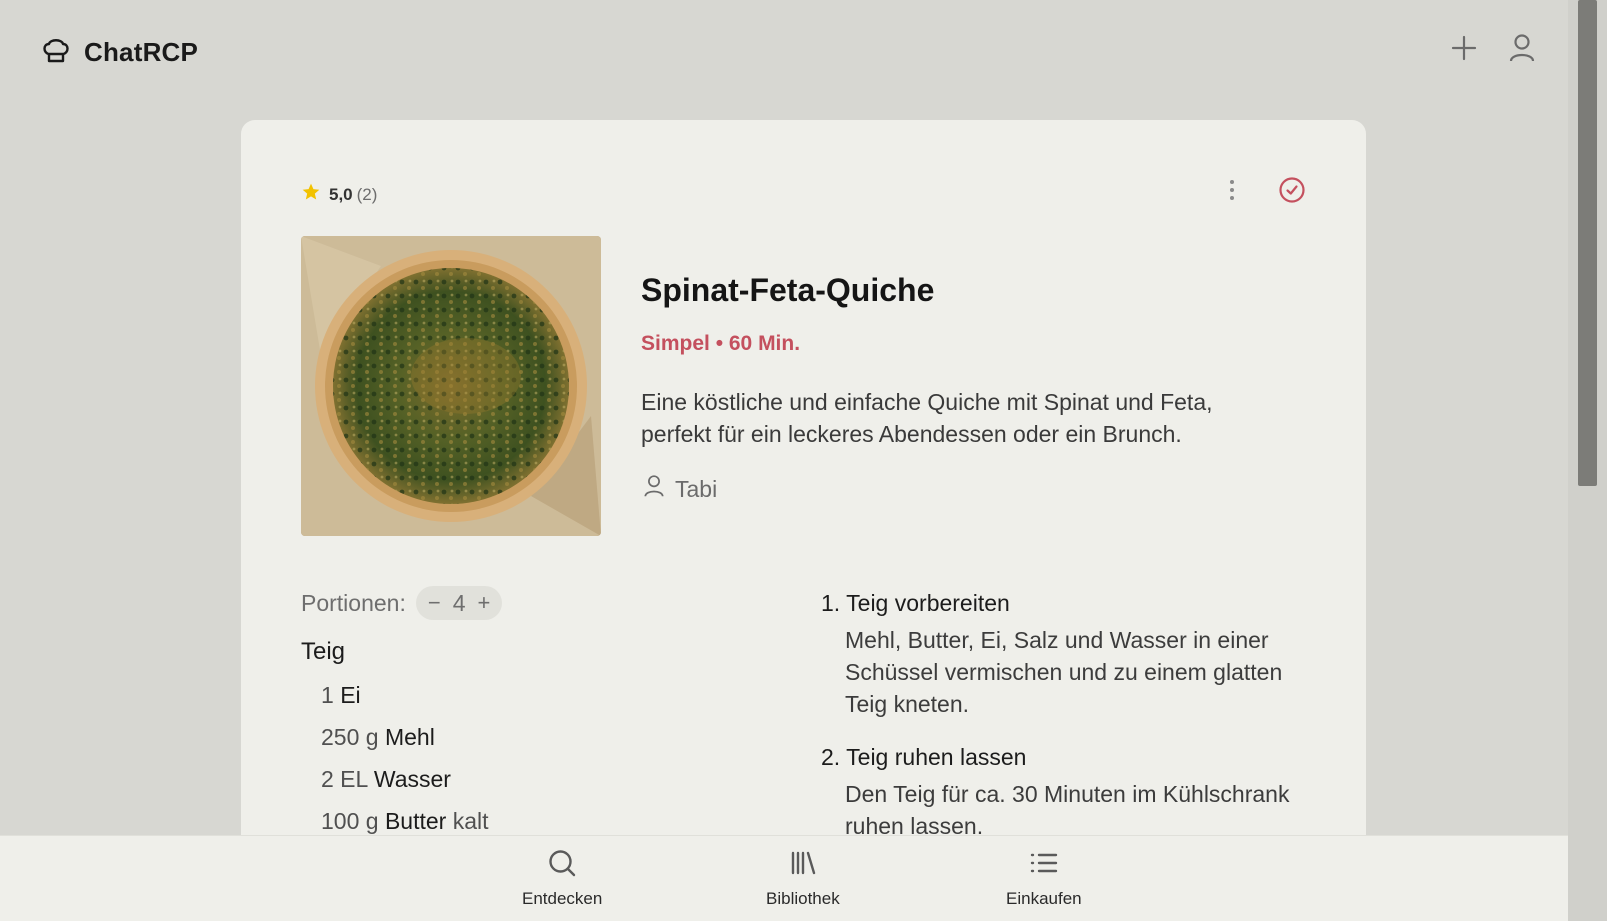 The image size is (1607, 921). I want to click on ingredient-qty: 100 g, so click(350, 821).